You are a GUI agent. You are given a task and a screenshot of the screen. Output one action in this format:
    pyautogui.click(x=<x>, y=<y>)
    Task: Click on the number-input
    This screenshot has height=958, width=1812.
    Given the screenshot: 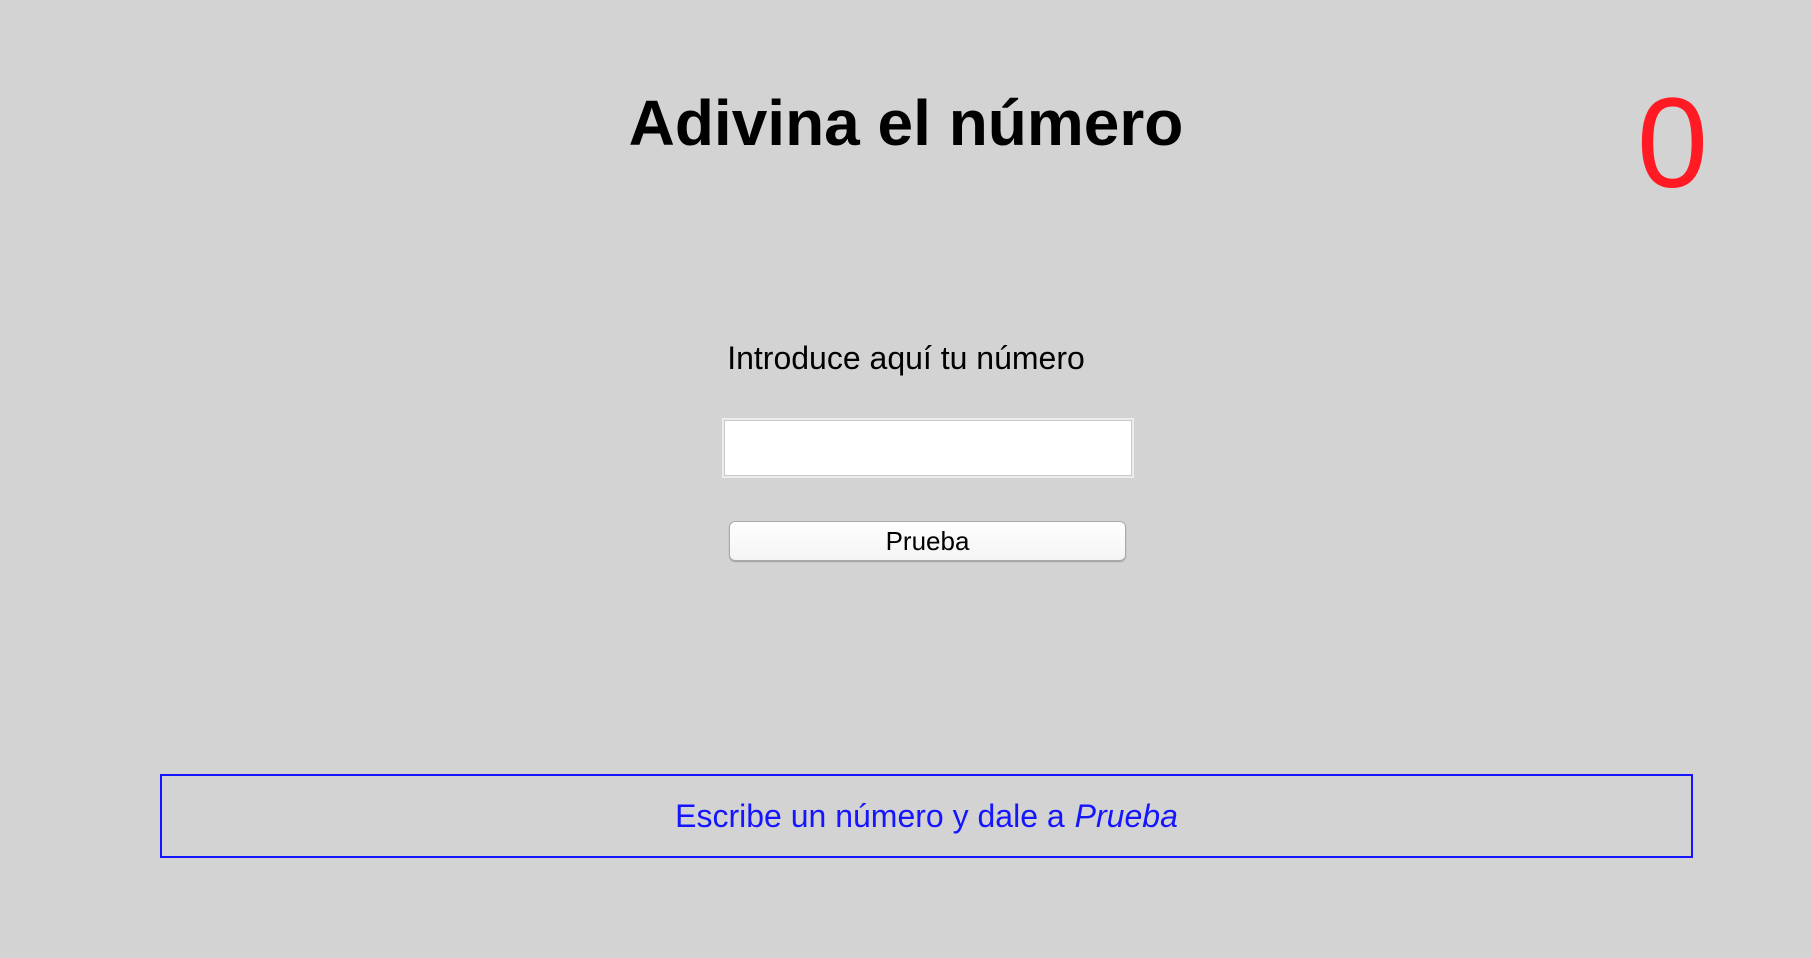 What is the action you would take?
    pyautogui.click(x=928, y=448)
    